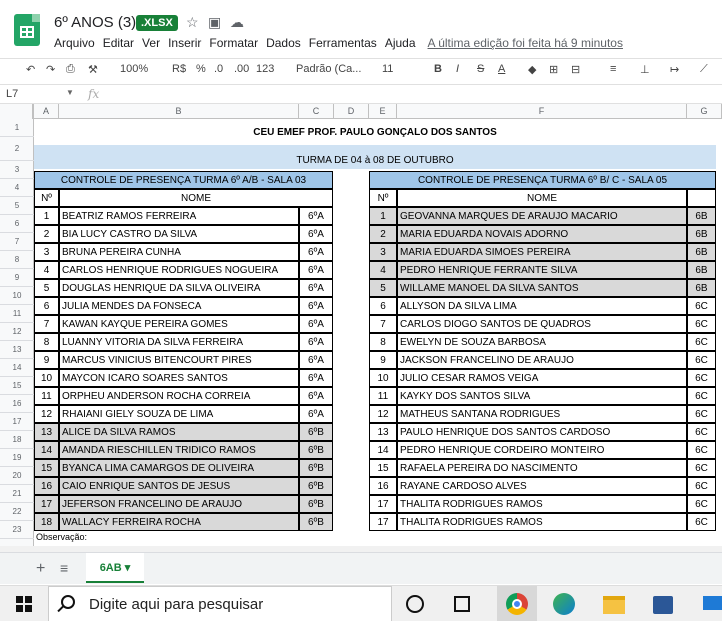 Image resolution: width=722 pixels, height=621 pixels. What do you see at coordinates (542, 111) in the screenshot?
I see `column-header-f: F` at bounding box center [542, 111].